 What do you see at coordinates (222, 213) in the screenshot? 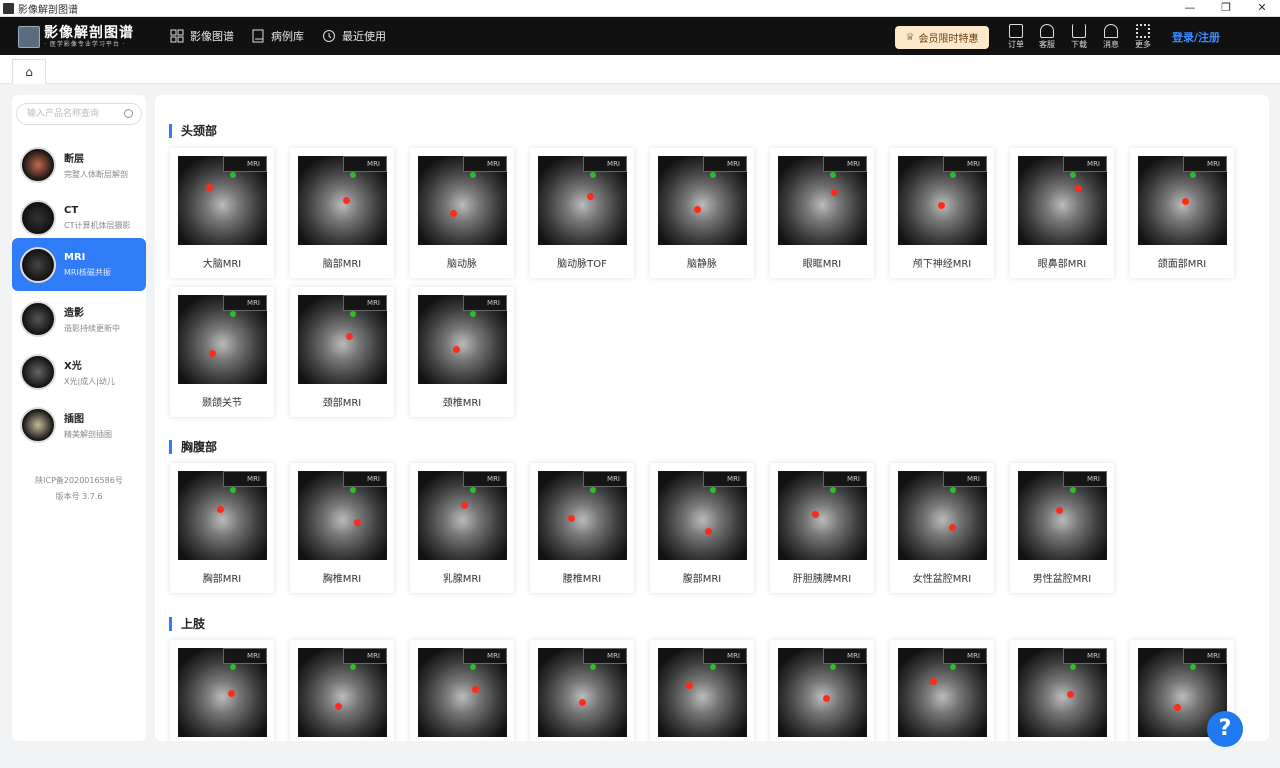
I see `atlas-card: MRI 大脑MRI` at bounding box center [222, 213].